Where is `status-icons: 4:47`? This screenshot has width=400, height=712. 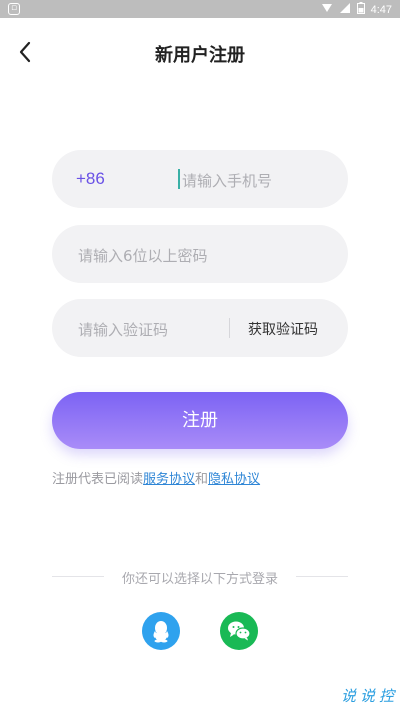 status-icons: 4:47 is located at coordinates (356, 9).